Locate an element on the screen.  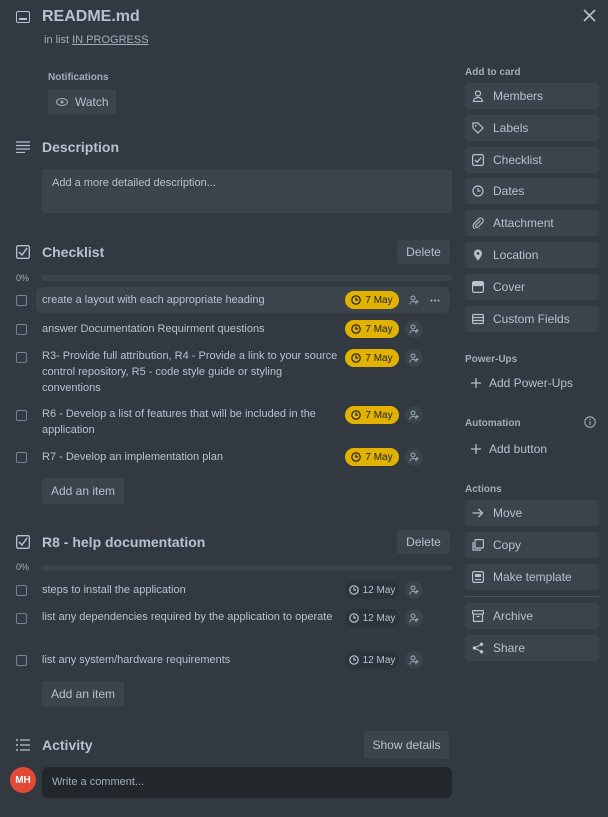
checklist-item-text: steps to install the application is located at coordinates (192, 590).